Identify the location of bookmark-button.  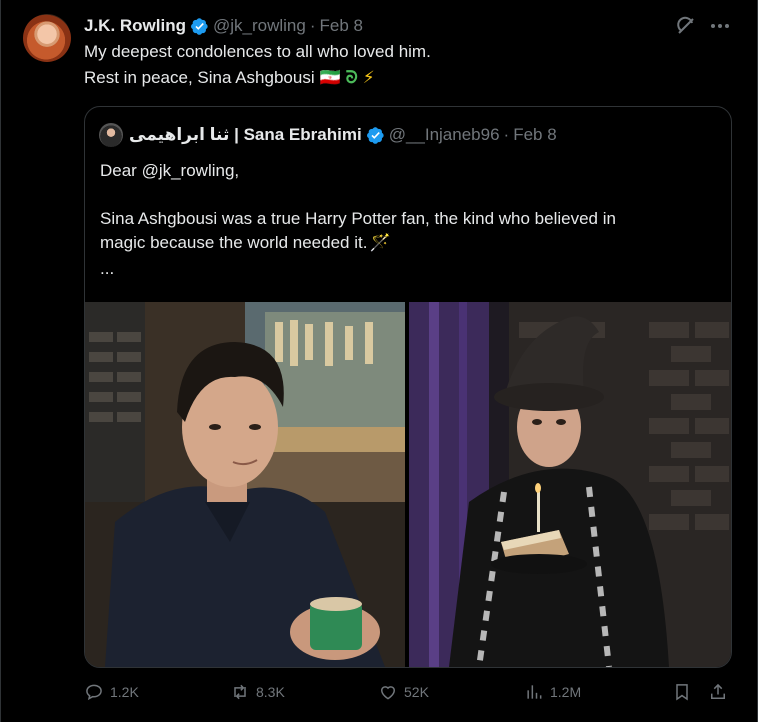
(682, 692).